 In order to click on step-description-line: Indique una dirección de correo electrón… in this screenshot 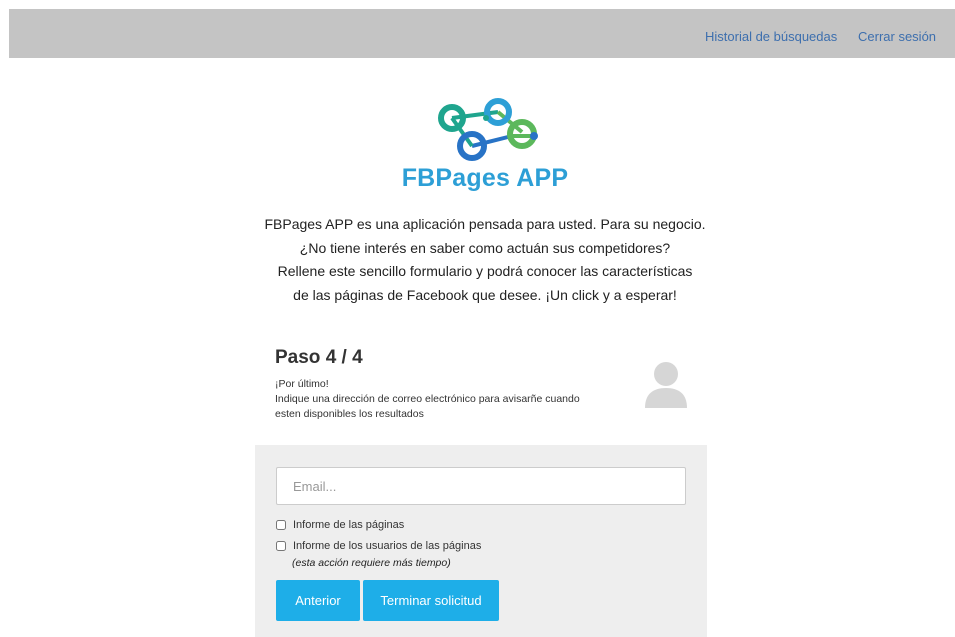, I will do `click(427, 399)`.